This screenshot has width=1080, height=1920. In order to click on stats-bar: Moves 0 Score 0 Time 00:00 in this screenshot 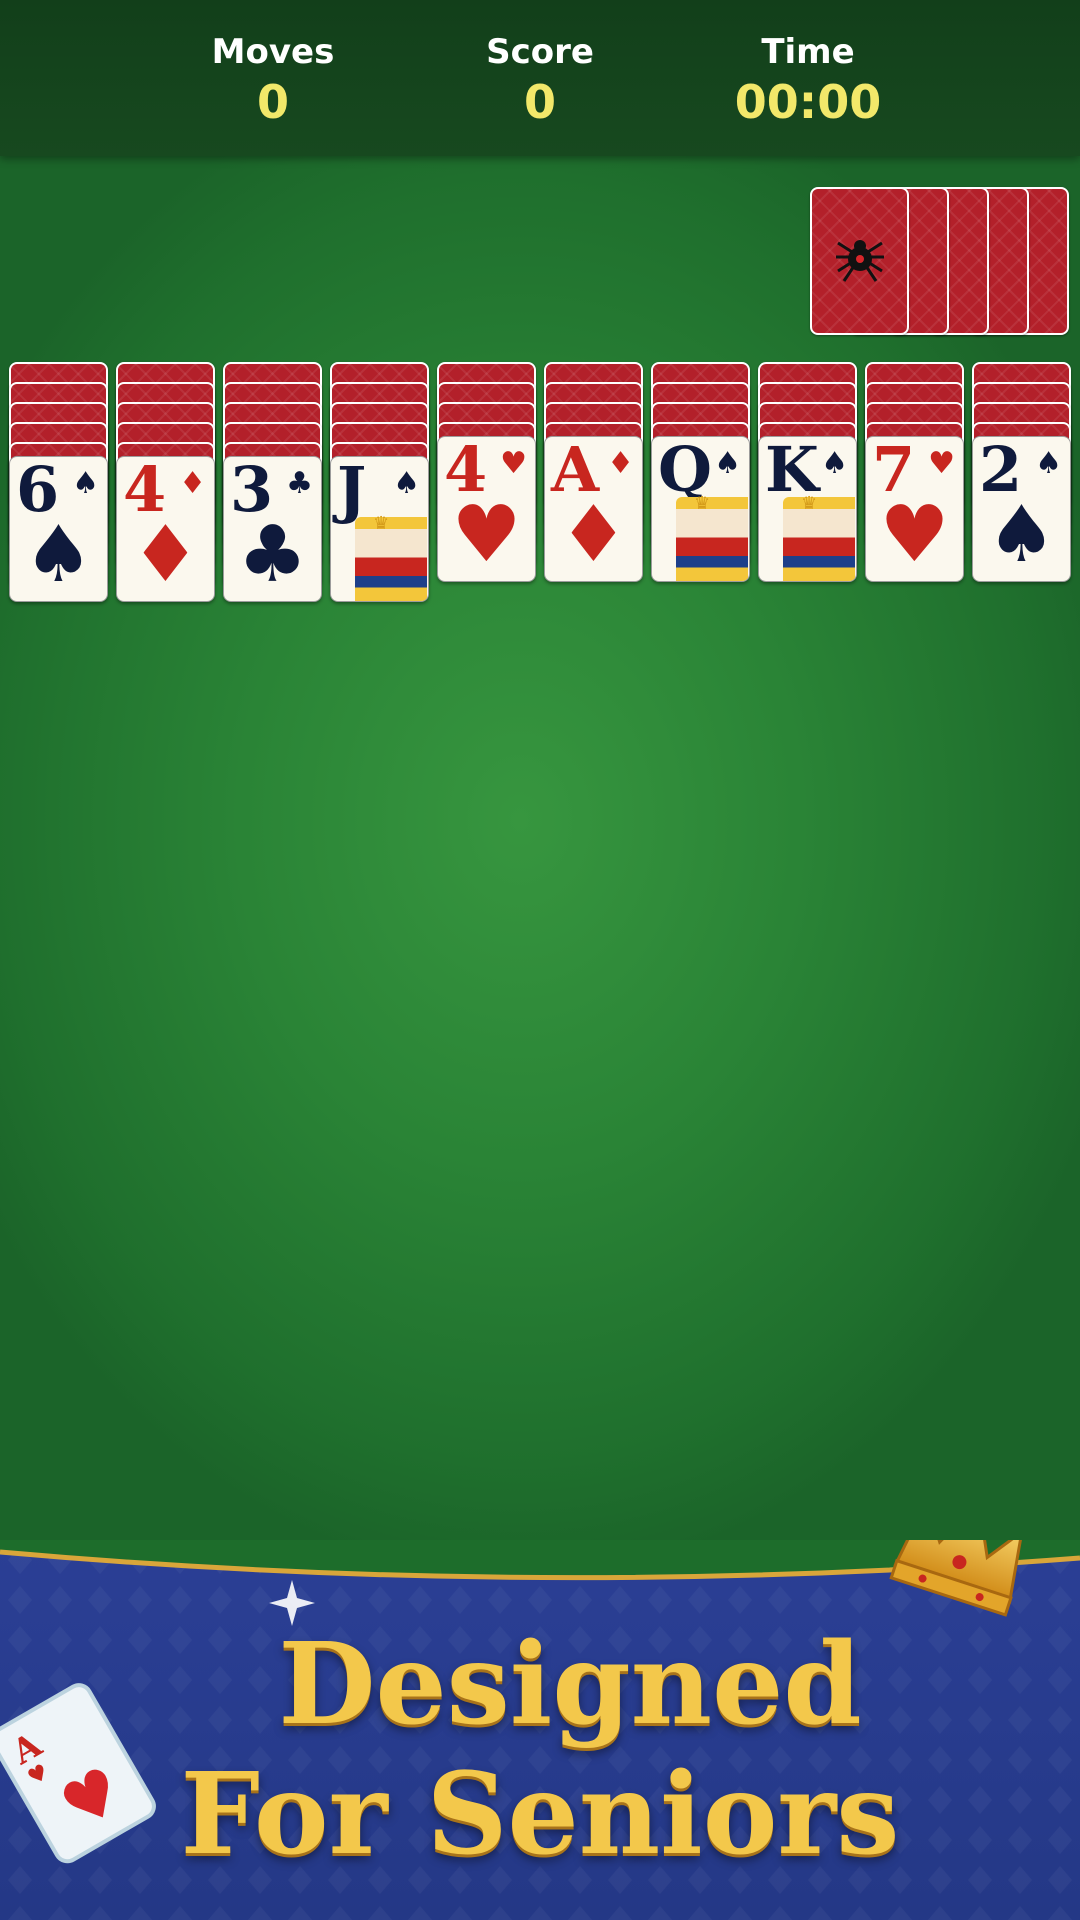, I will do `click(540, 78)`.